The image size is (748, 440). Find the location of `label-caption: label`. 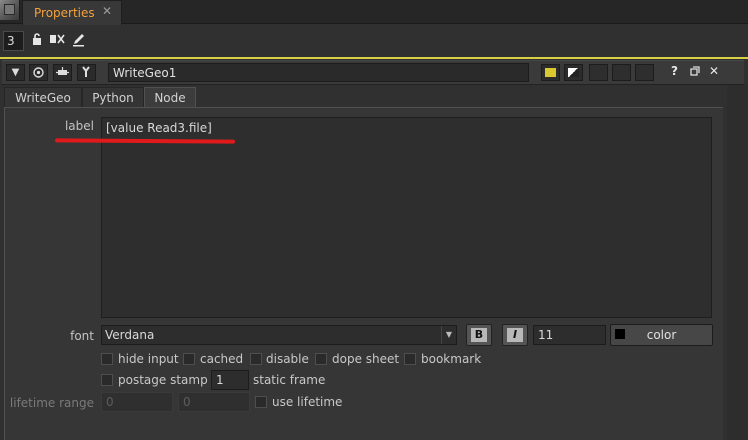

label-caption: label is located at coordinates (79, 126).